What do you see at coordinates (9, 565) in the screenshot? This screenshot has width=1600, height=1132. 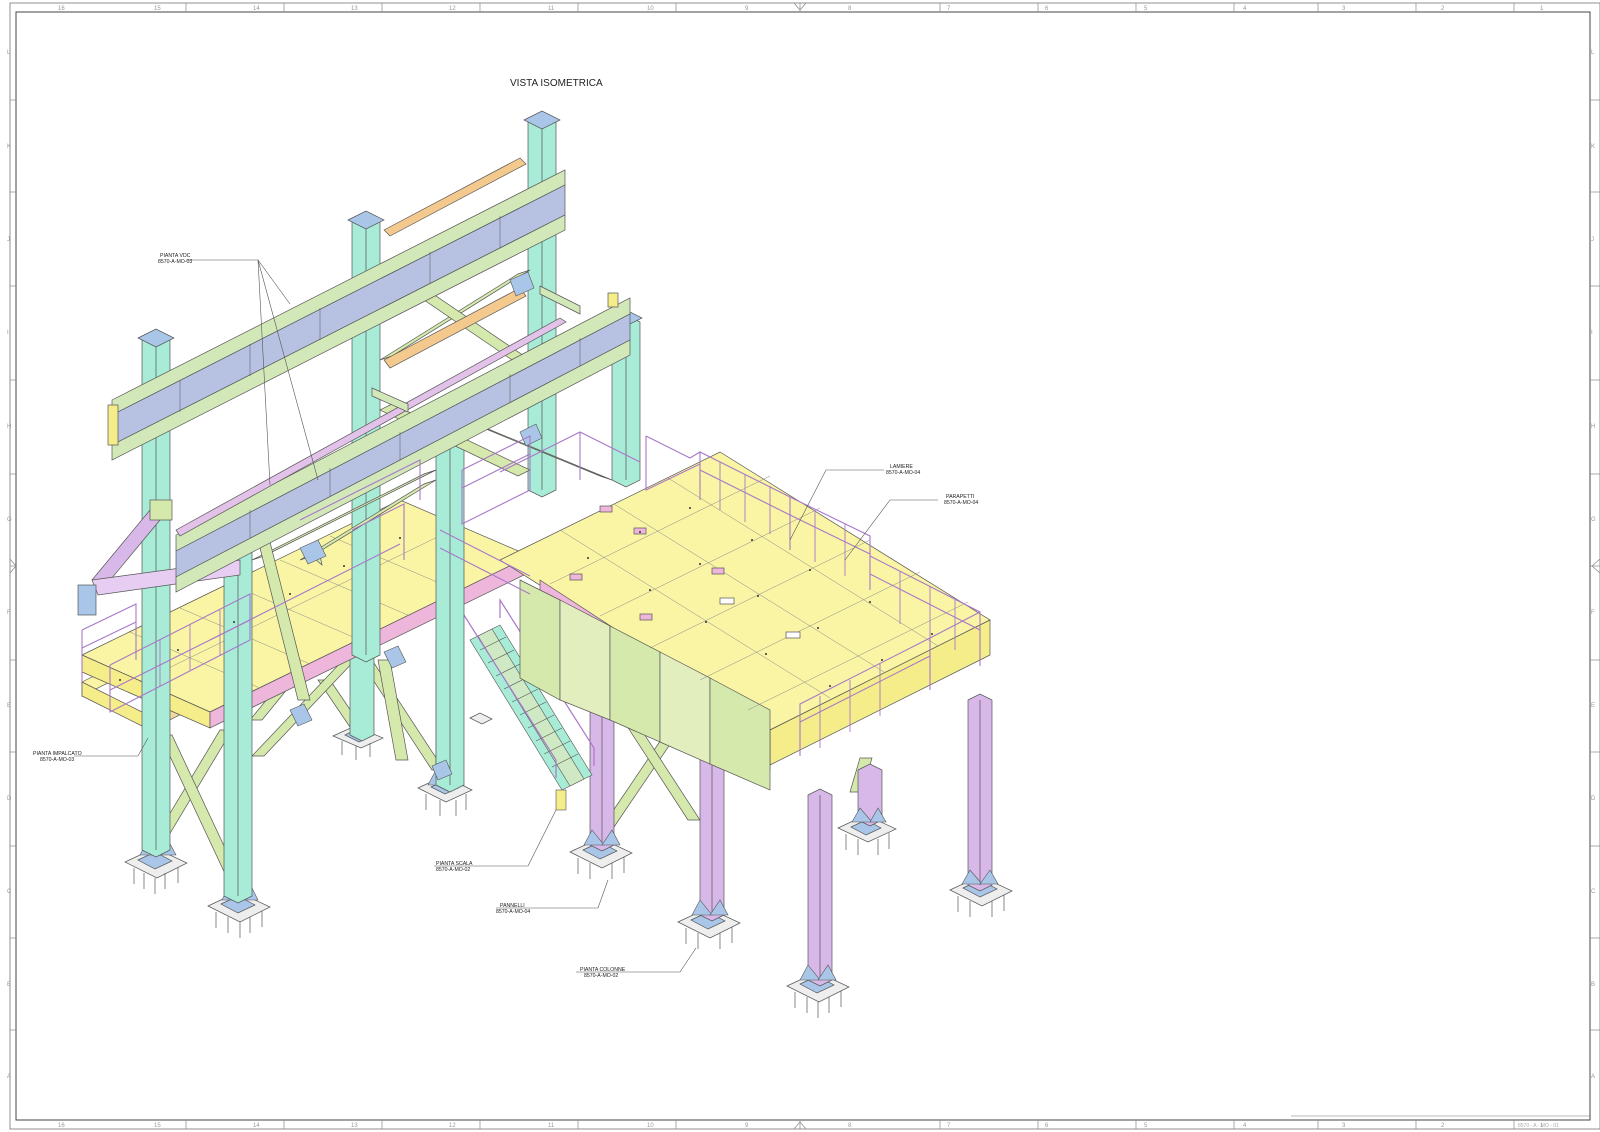 I see `row-zone-labels-left: L K J I H G F E D C B A` at bounding box center [9, 565].